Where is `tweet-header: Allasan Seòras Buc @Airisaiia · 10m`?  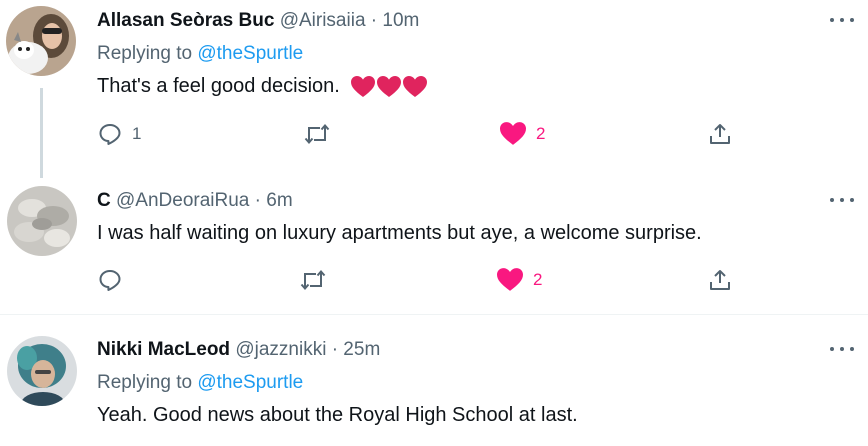 tweet-header: Allasan Seòras Buc @Airisaiia · 10m is located at coordinates (258, 21).